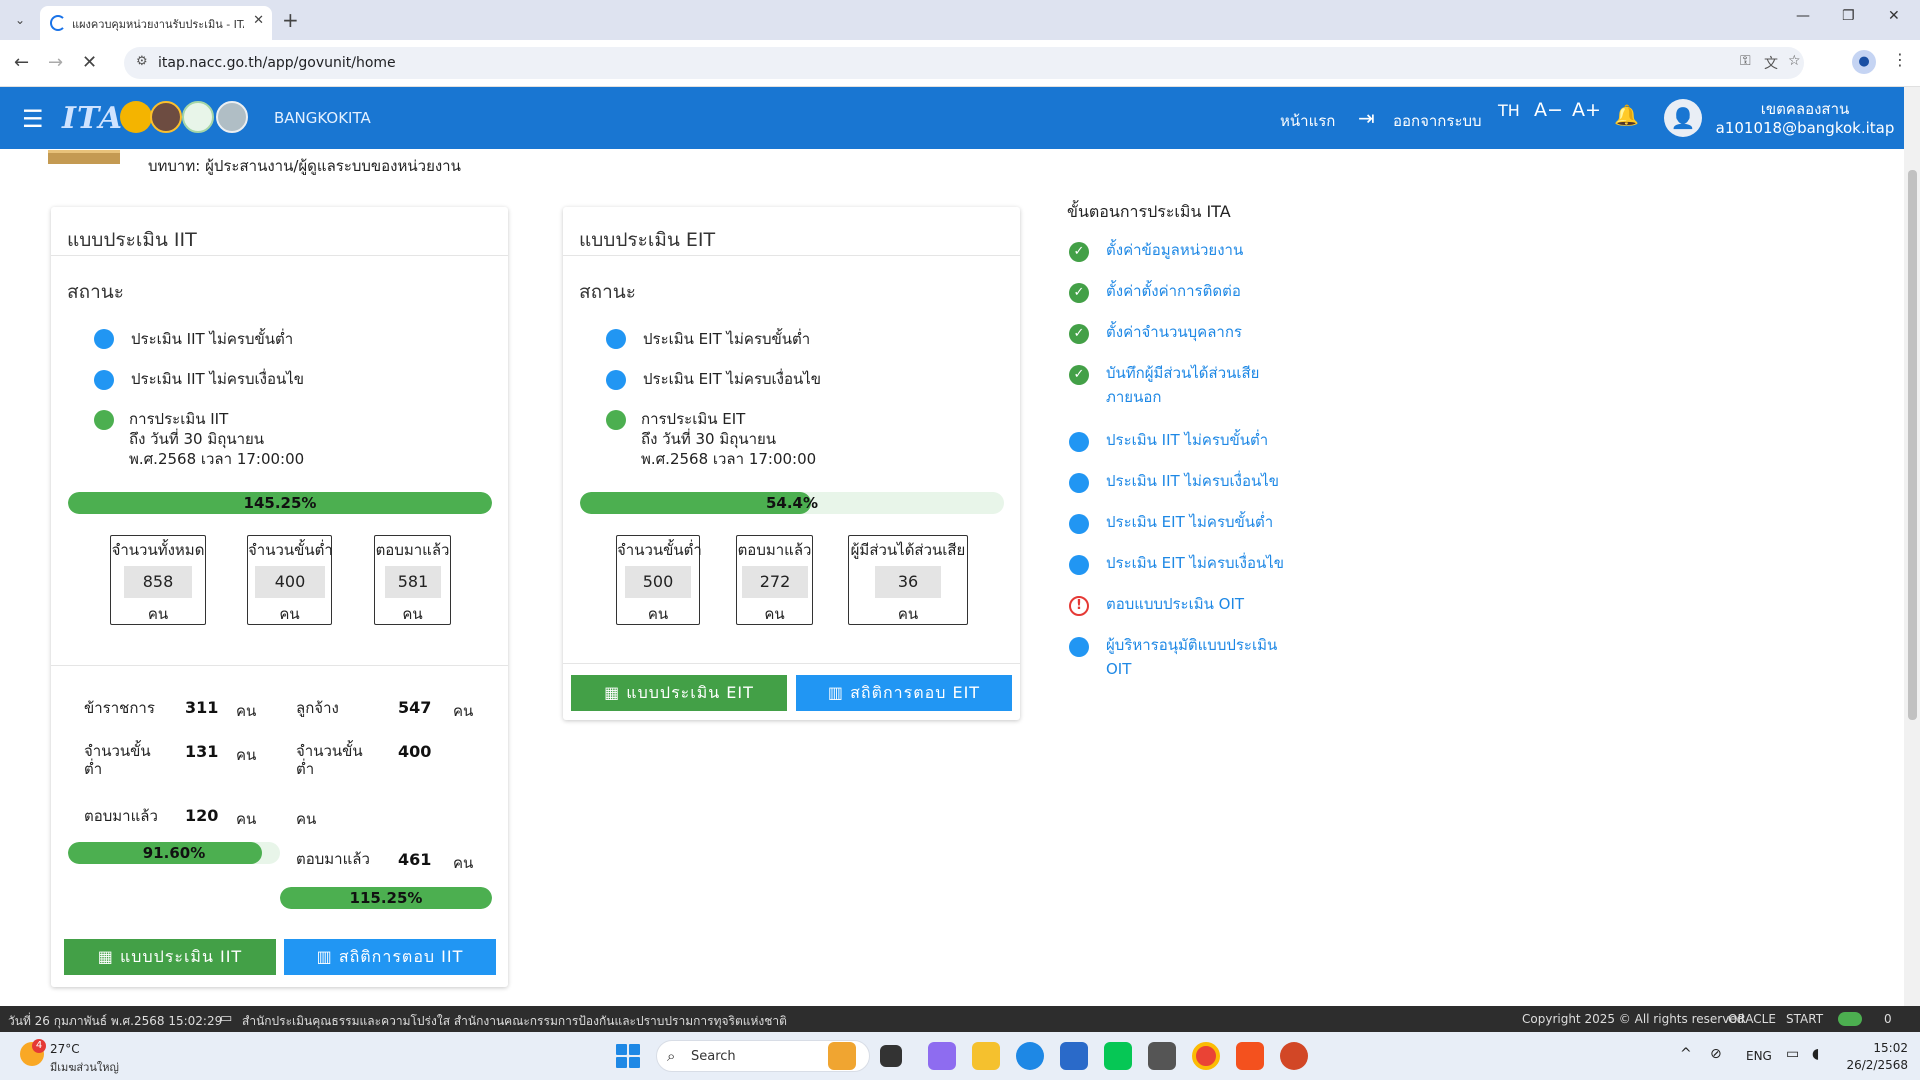  What do you see at coordinates (659, 580) in the screenshot?
I see `eit-min-box: จำนวนขั้นต่ำ 500 คน` at bounding box center [659, 580].